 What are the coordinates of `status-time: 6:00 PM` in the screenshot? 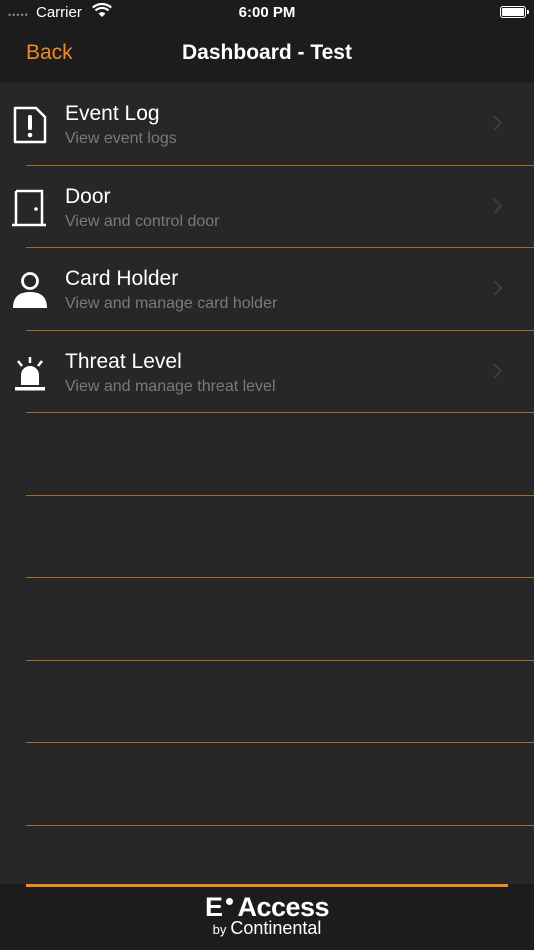 It's located at (267, 12).